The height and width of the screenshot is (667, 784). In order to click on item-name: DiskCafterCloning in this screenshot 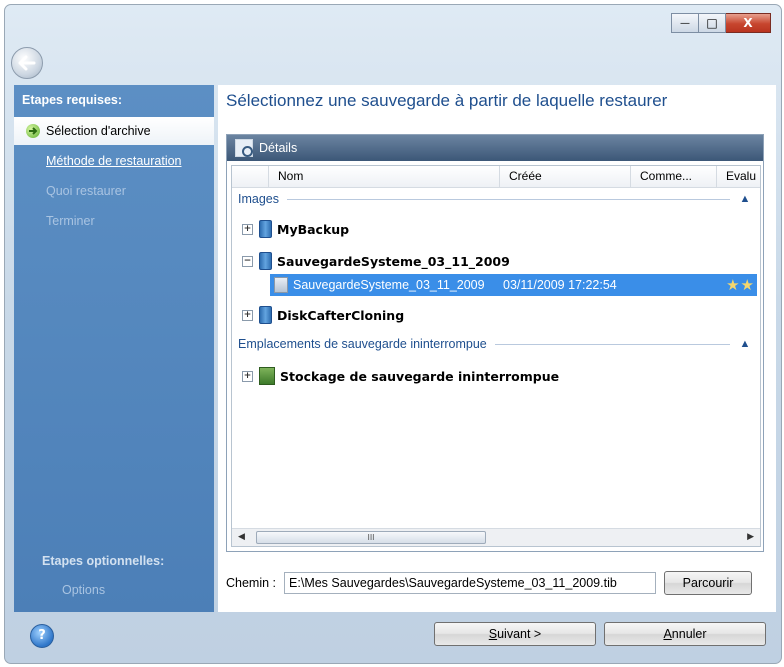, I will do `click(341, 315)`.